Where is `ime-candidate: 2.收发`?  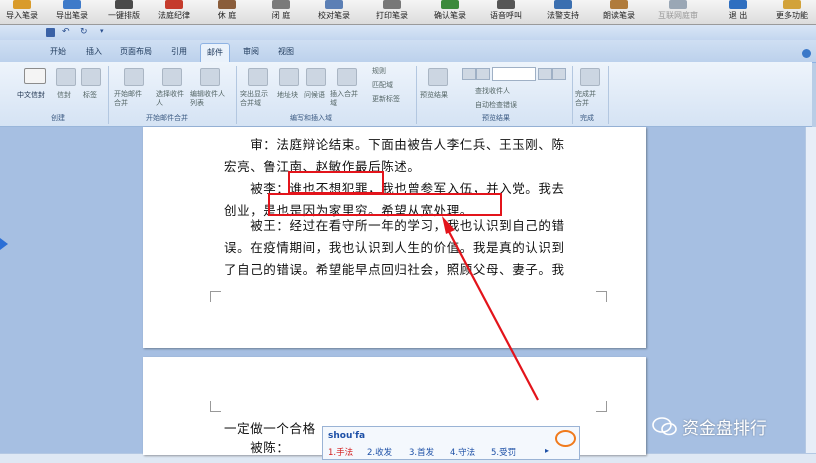
ime-candidate: 2.收发 is located at coordinates (379, 452).